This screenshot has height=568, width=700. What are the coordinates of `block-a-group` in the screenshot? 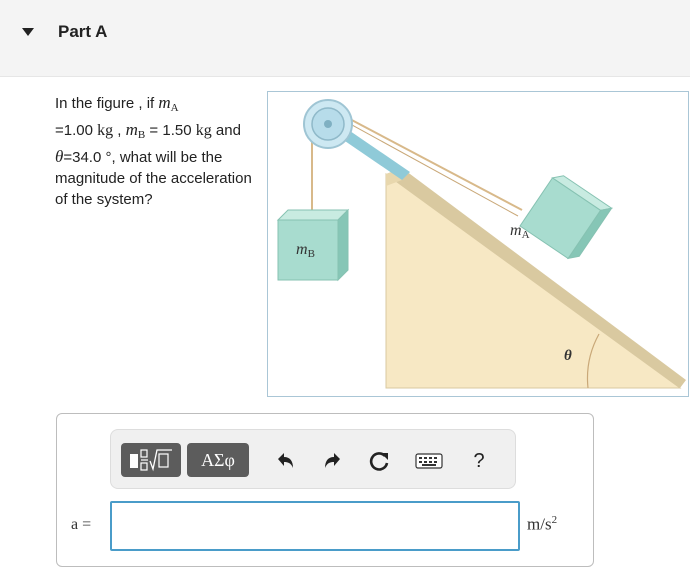 It's located at (566, 217).